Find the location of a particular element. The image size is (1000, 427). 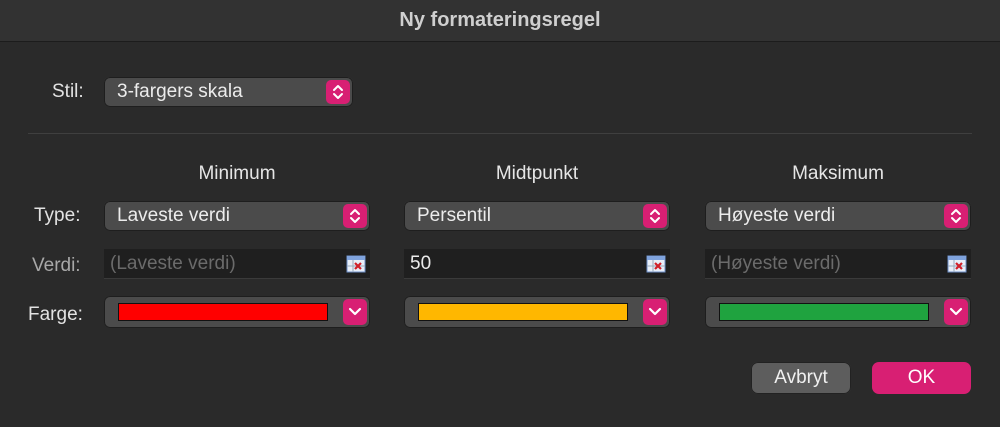

column-heading-minimum: Minimum is located at coordinates (237, 173).